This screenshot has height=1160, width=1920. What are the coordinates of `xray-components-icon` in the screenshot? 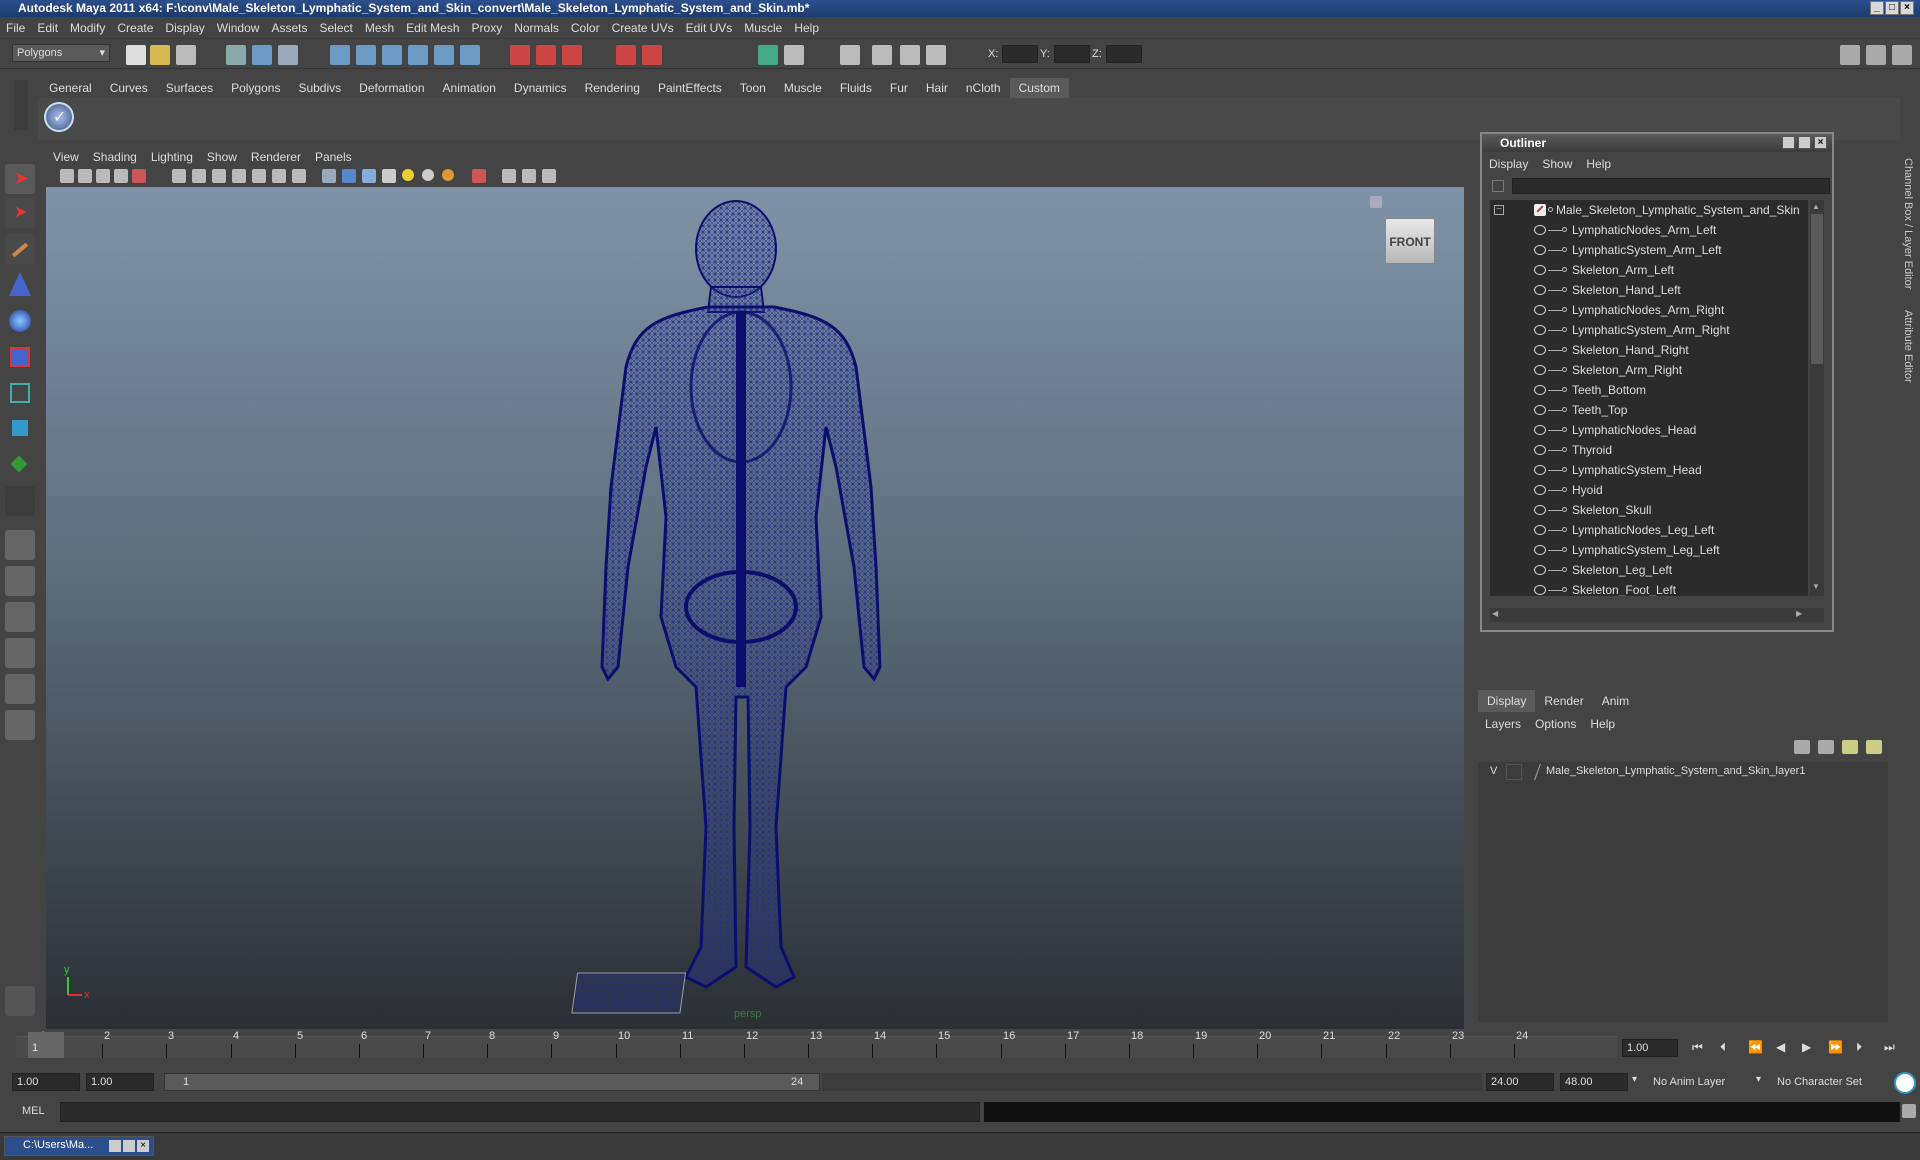 It's located at (549, 176).